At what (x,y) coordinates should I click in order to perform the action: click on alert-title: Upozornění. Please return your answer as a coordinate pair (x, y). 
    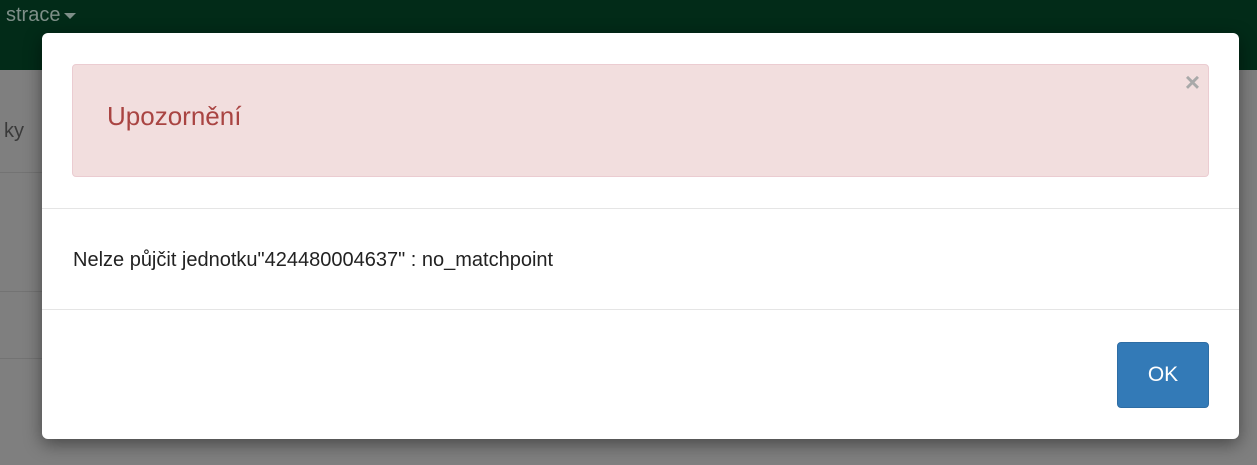
    Looking at the image, I should click on (174, 116).